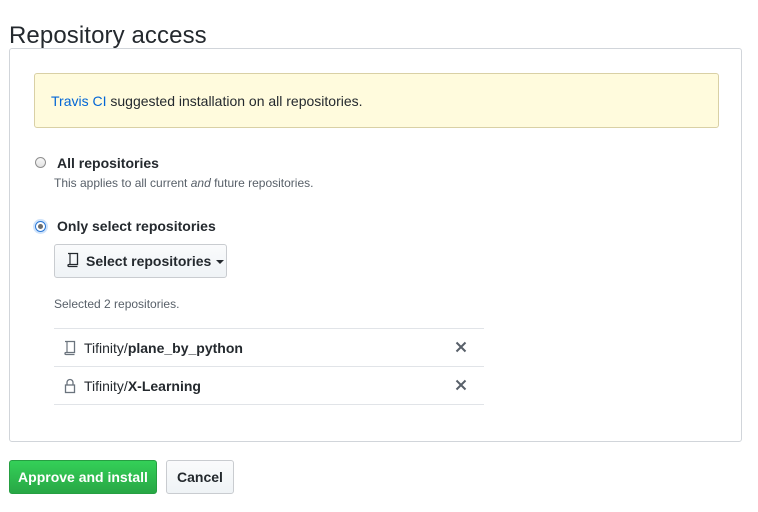 Image resolution: width=758 pixels, height=512 pixels. Describe the element at coordinates (269, 348) in the screenshot. I see `repository-row: Tifinity/plane_by_python` at that location.